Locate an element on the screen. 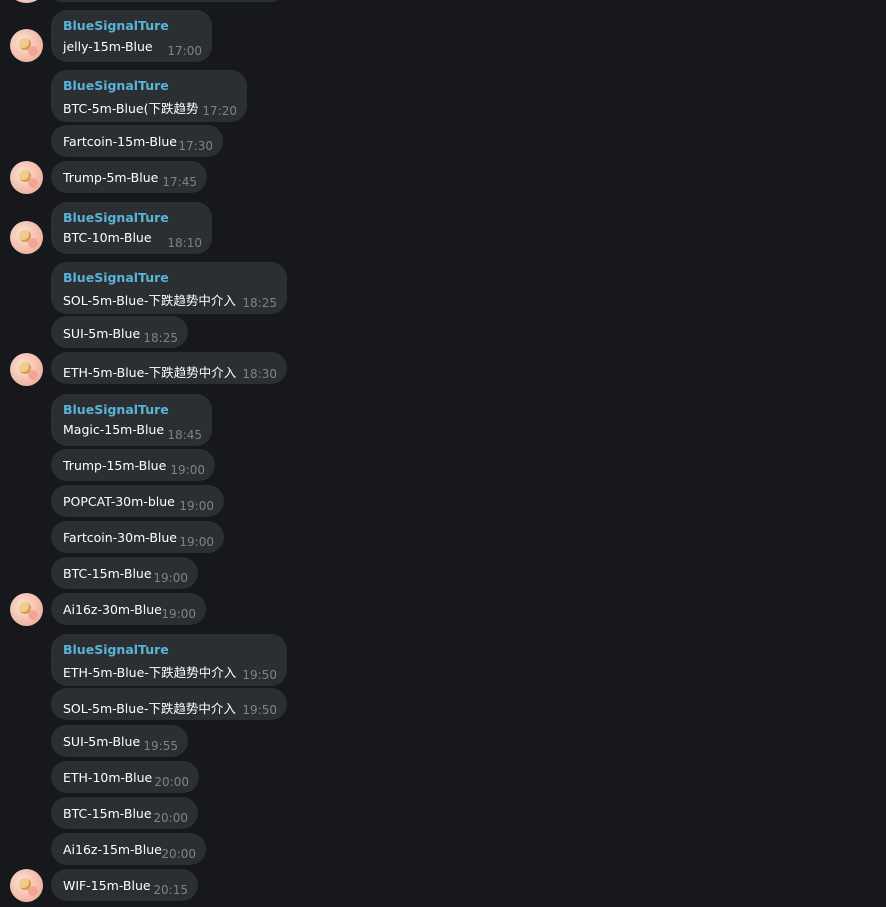  message-text: BTC-10m-Blue is located at coordinates (107, 237).